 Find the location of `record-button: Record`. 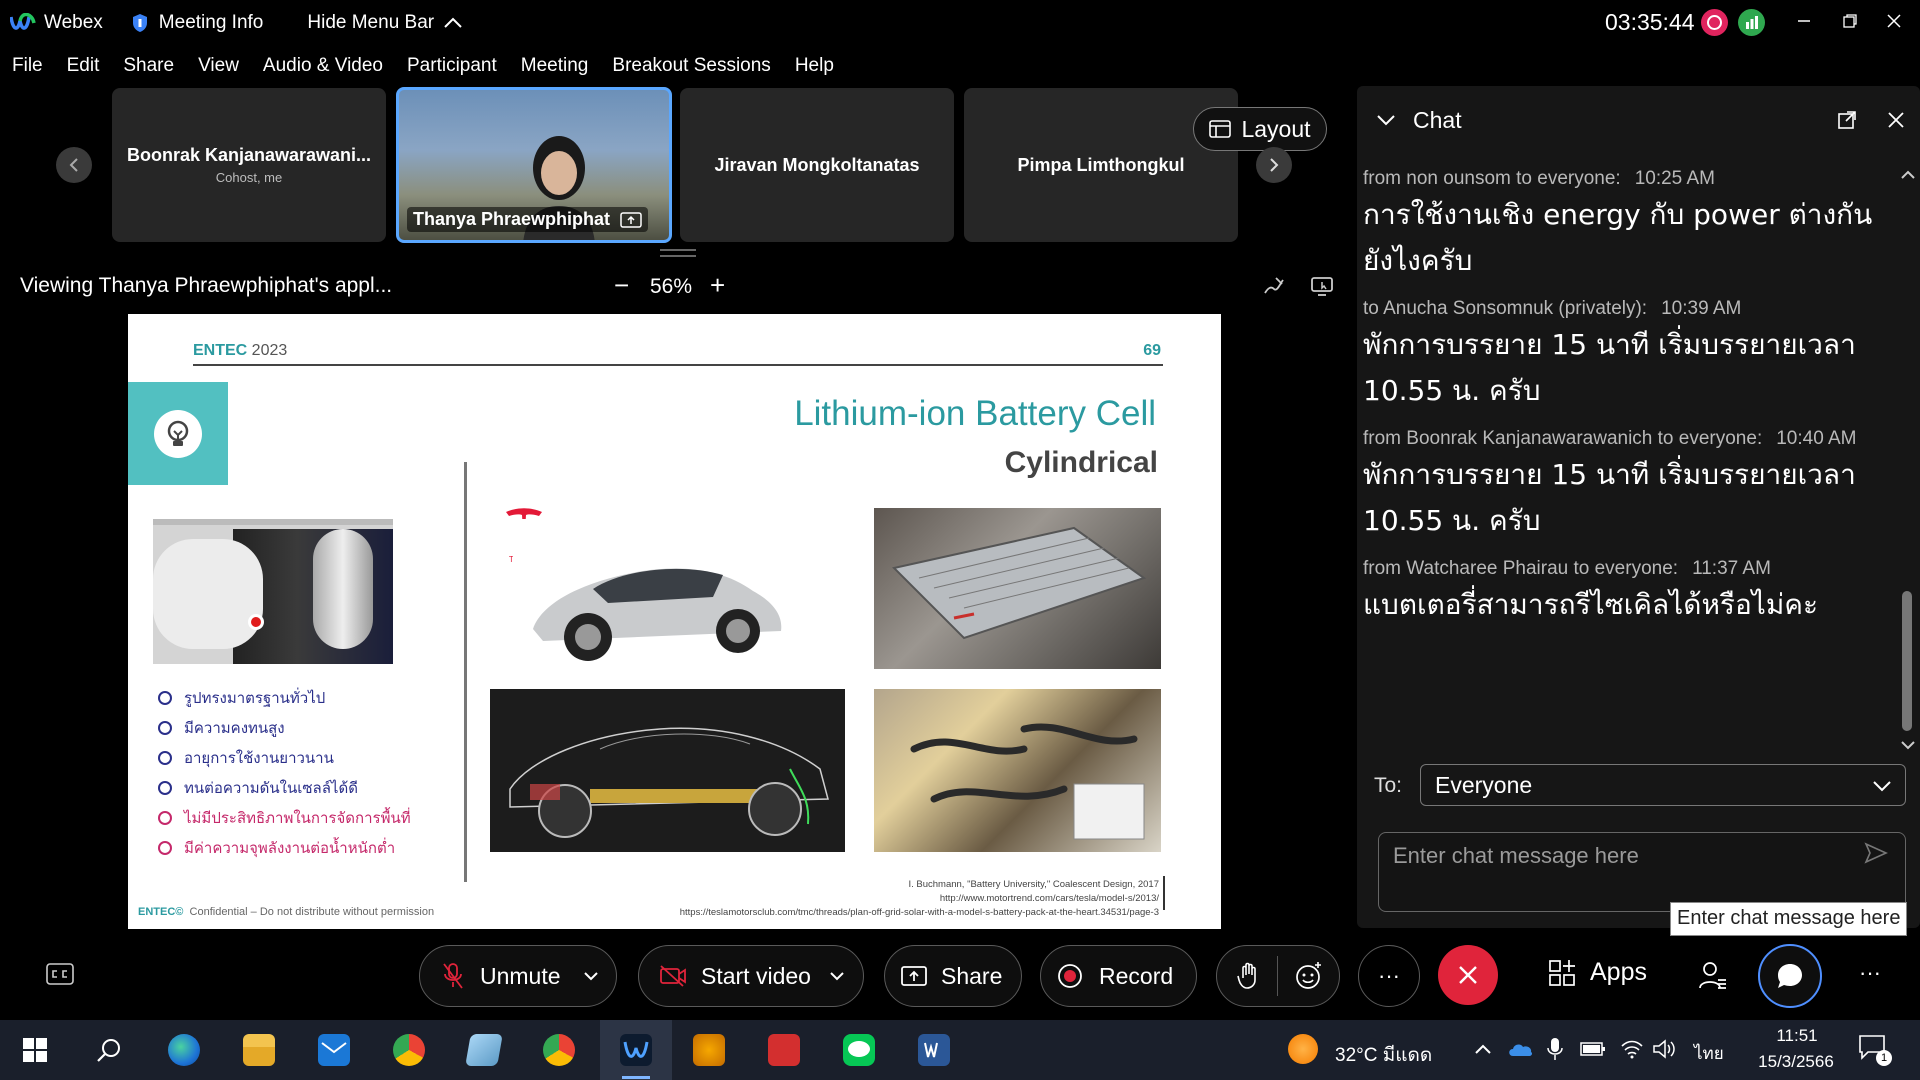

record-button: Record is located at coordinates (1118, 976).